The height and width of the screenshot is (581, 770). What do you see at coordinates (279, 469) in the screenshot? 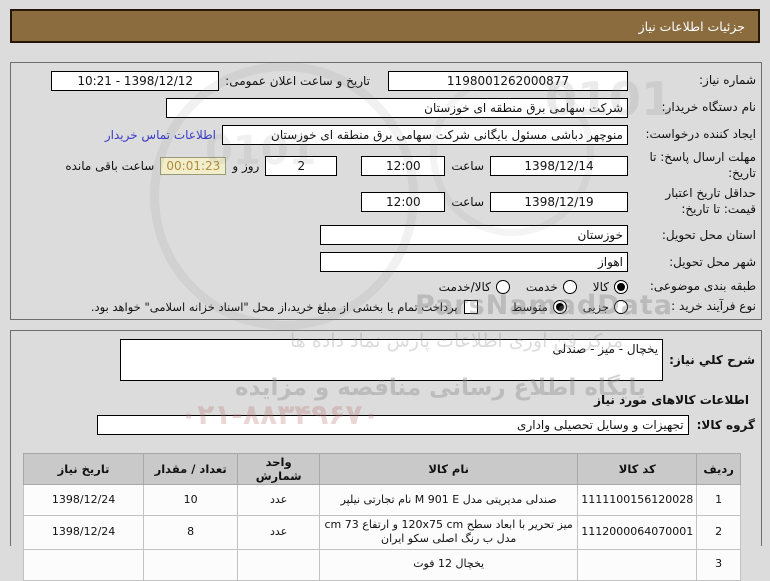
I see `col-count-unit: واحد شمارش` at bounding box center [279, 469].